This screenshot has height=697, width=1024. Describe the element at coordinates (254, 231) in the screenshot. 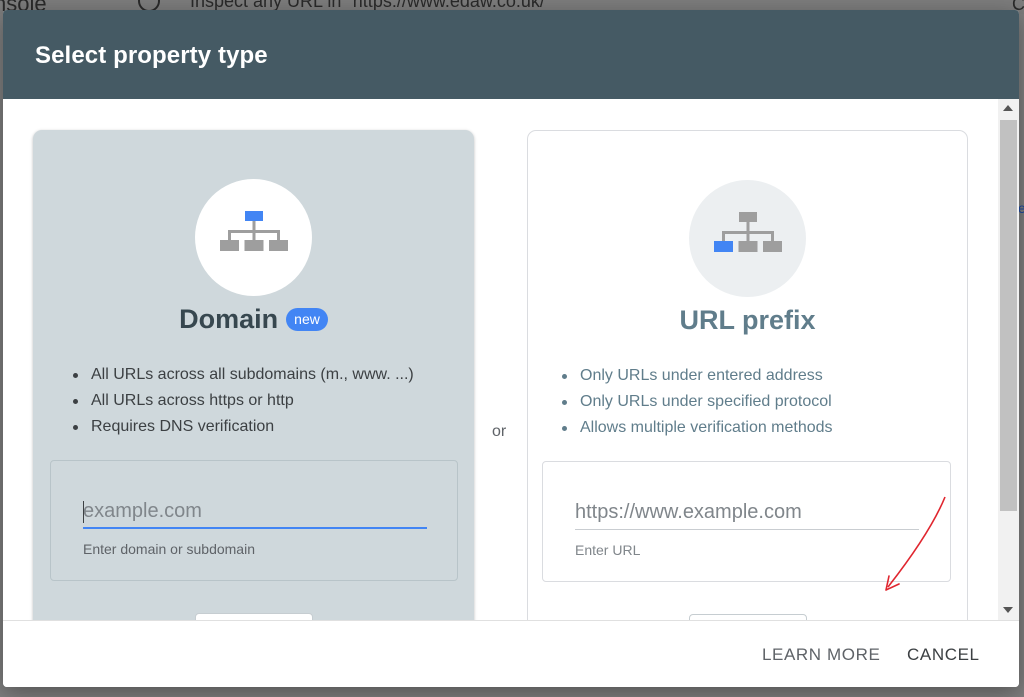

I see `sitemap-top-highlight-icon` at that location.